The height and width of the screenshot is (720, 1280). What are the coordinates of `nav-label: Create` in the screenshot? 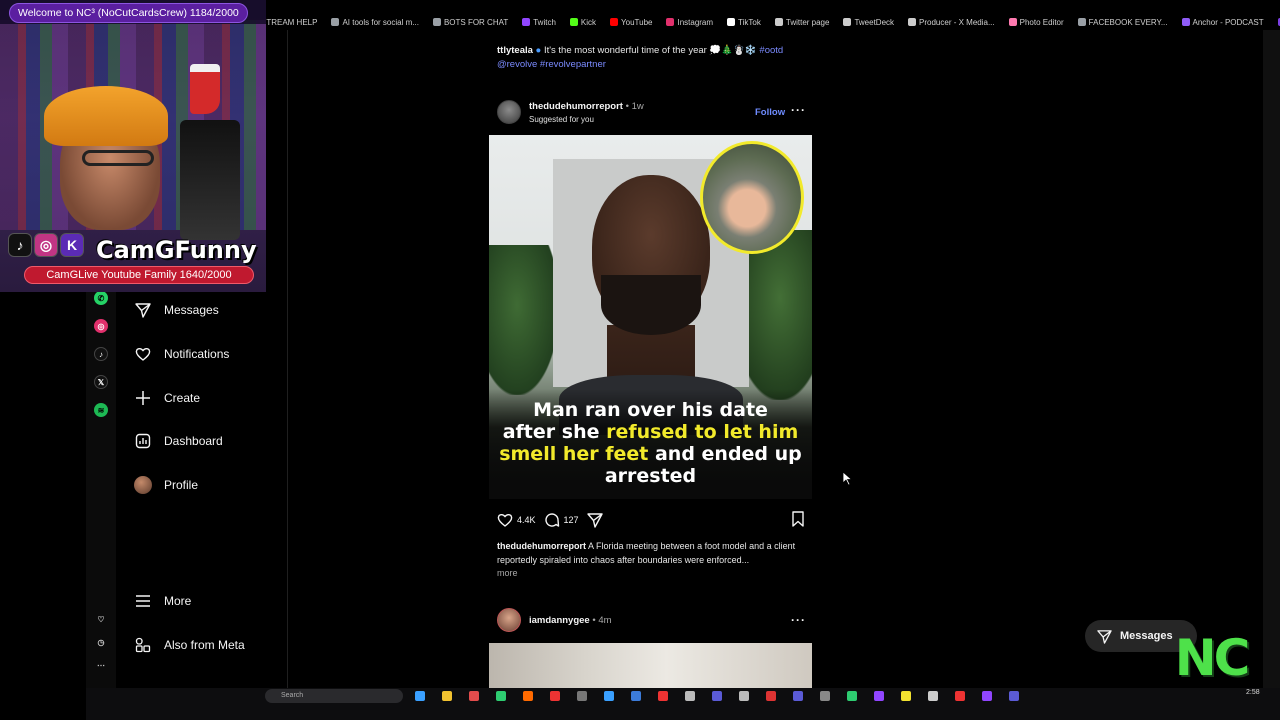 It's located at (182, 398).